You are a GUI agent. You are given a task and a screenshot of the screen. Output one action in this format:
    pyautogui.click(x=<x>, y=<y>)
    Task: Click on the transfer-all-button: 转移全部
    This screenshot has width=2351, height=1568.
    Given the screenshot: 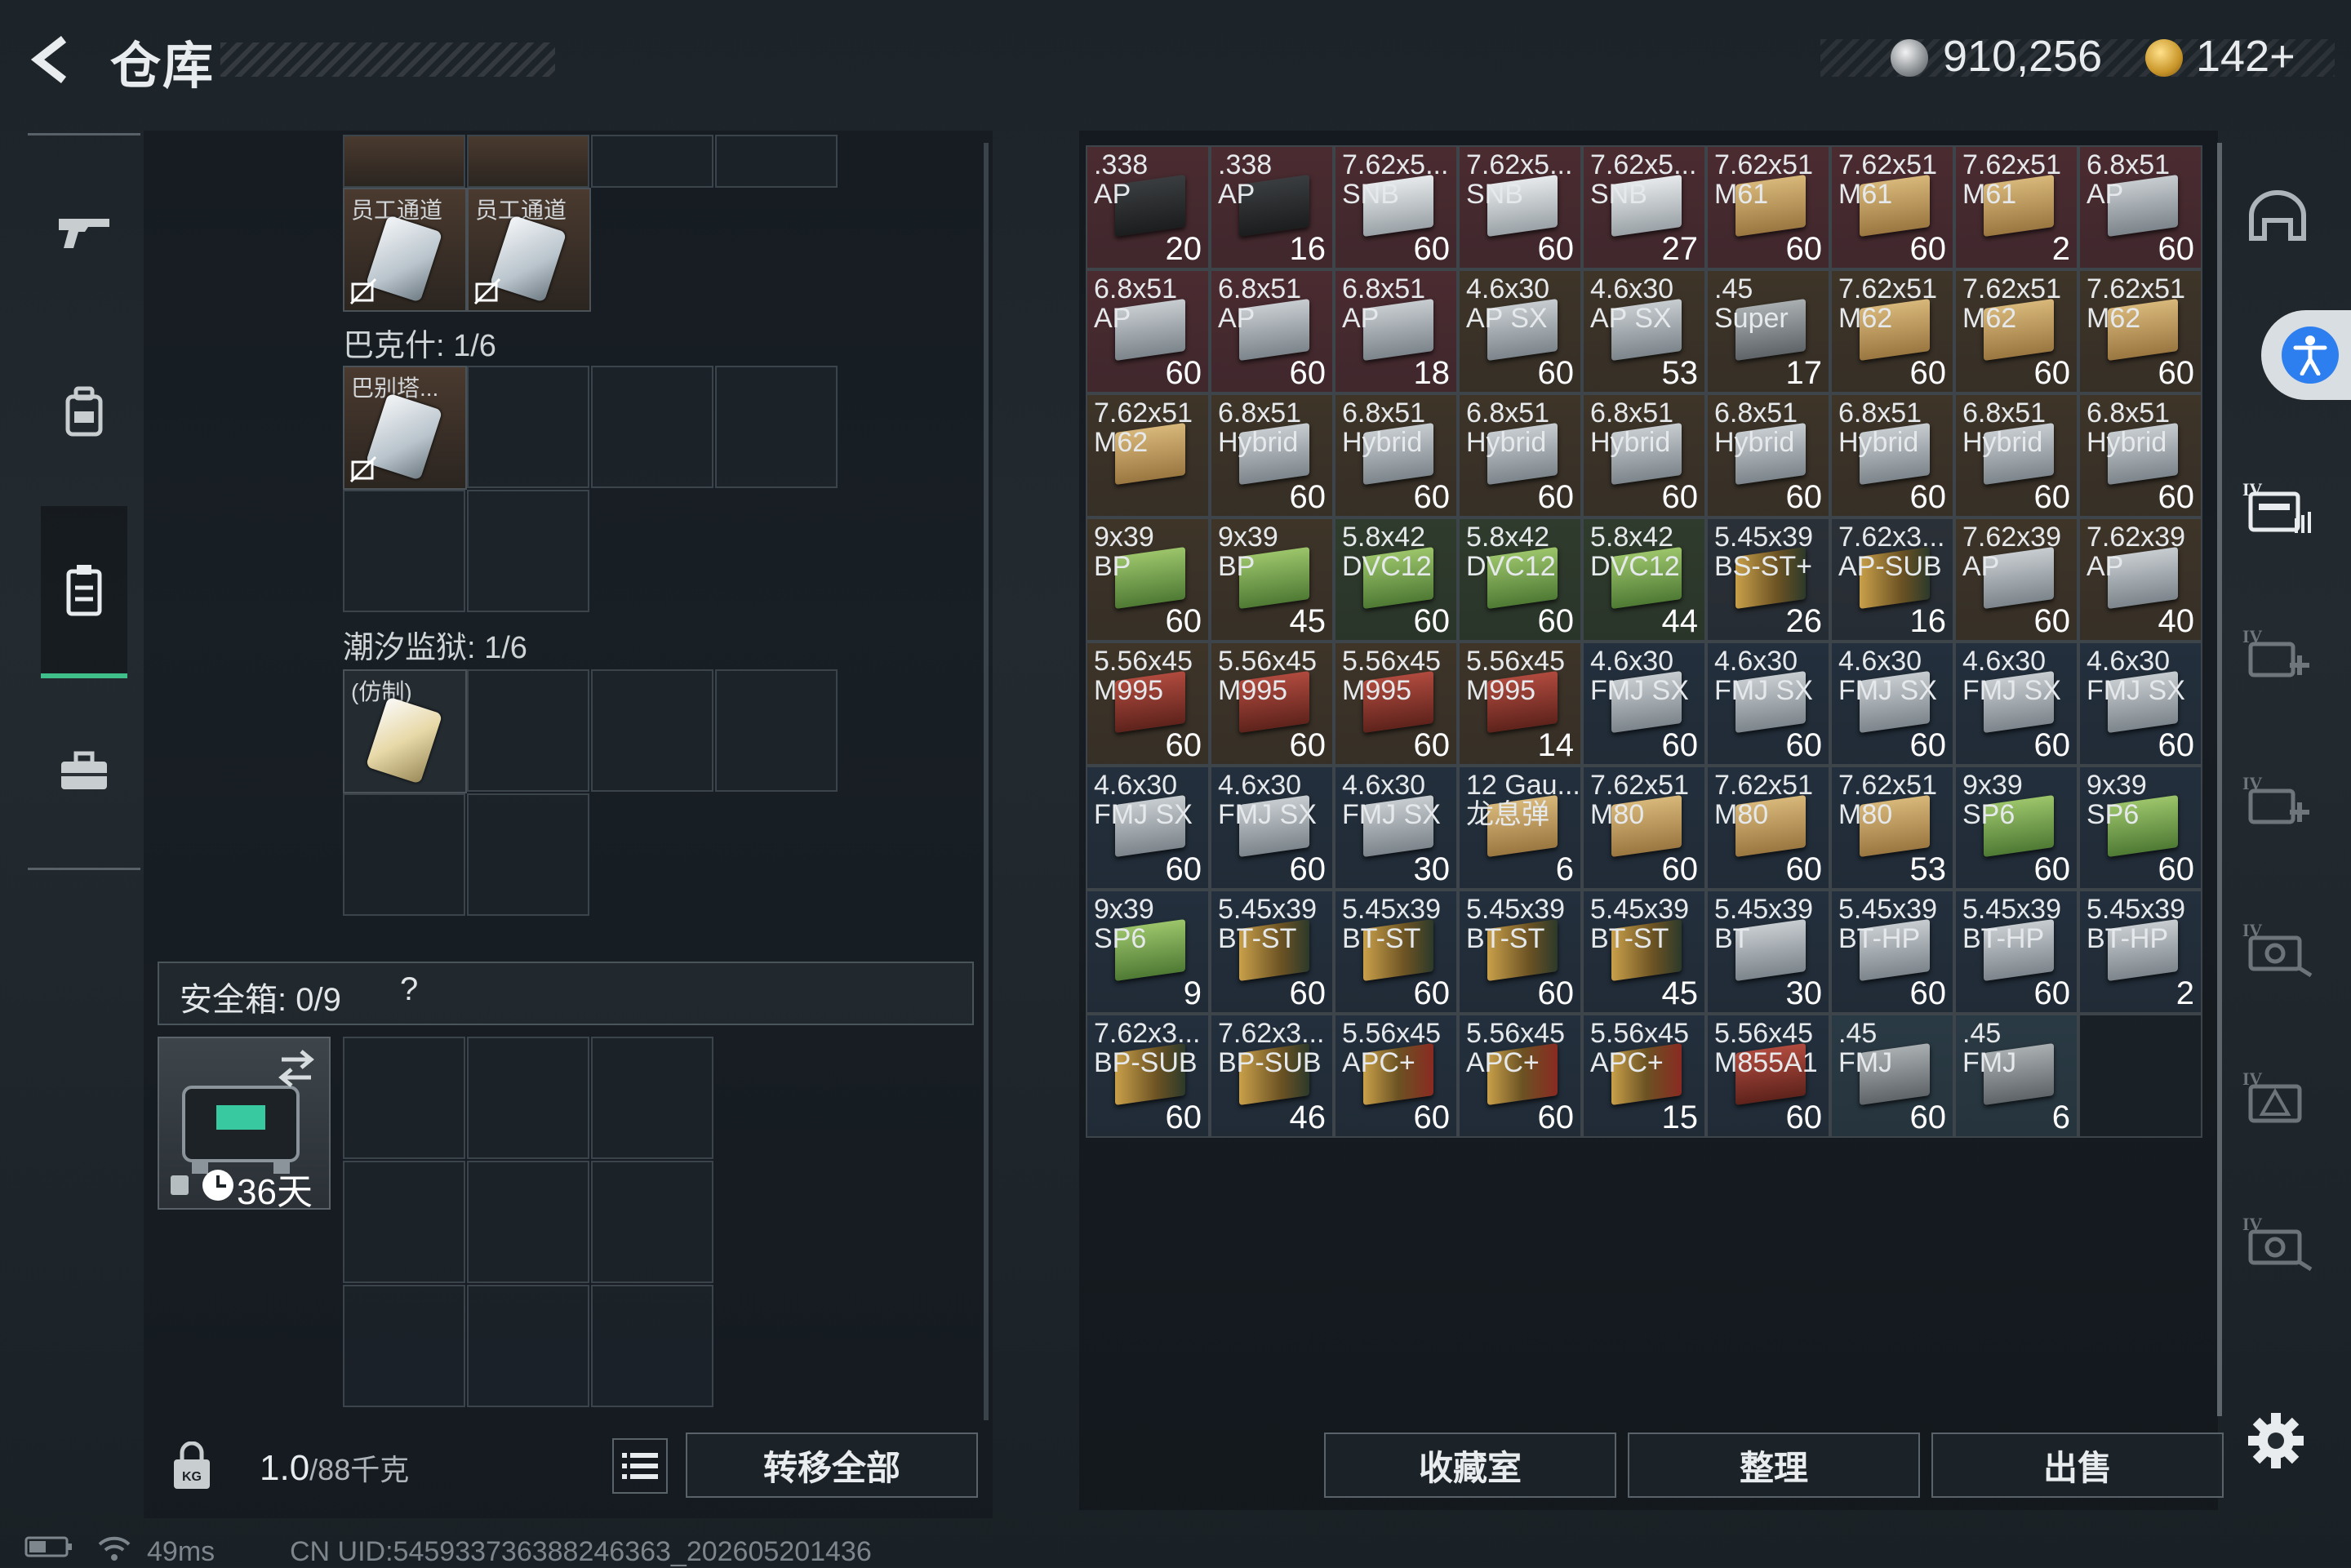 What is the action you would take?
    pyautogui.click(x=832, y=1466)
    